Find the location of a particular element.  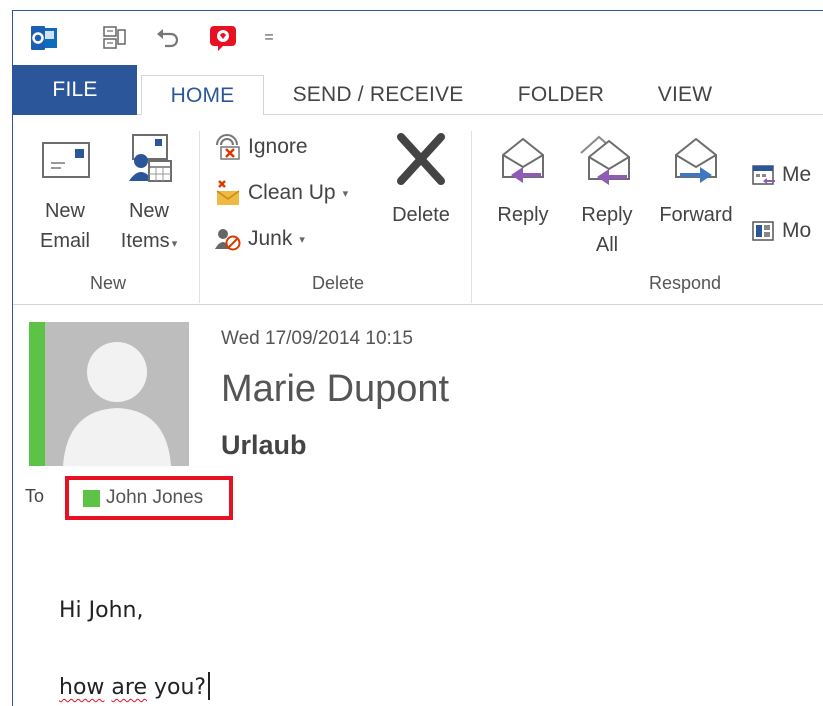

message-subject: Urlaub is located at coordinates (264, 445).